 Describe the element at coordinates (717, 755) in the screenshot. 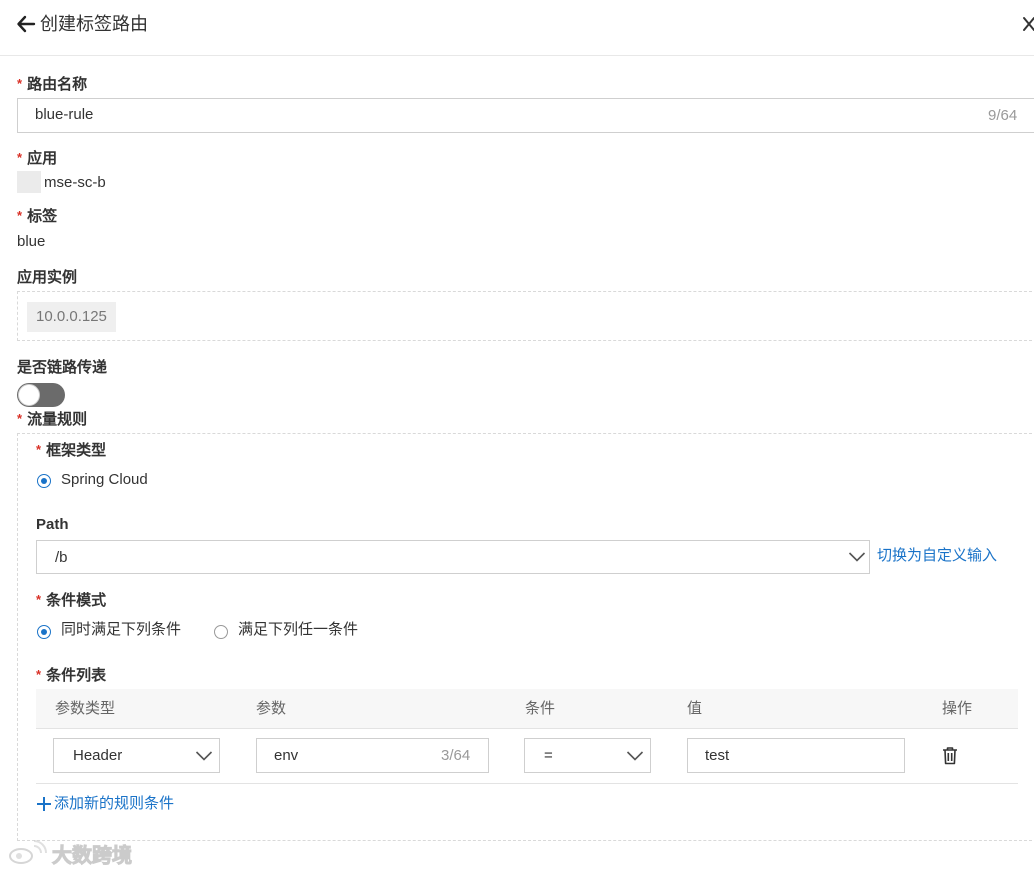

I see `value-value: test` at that location.